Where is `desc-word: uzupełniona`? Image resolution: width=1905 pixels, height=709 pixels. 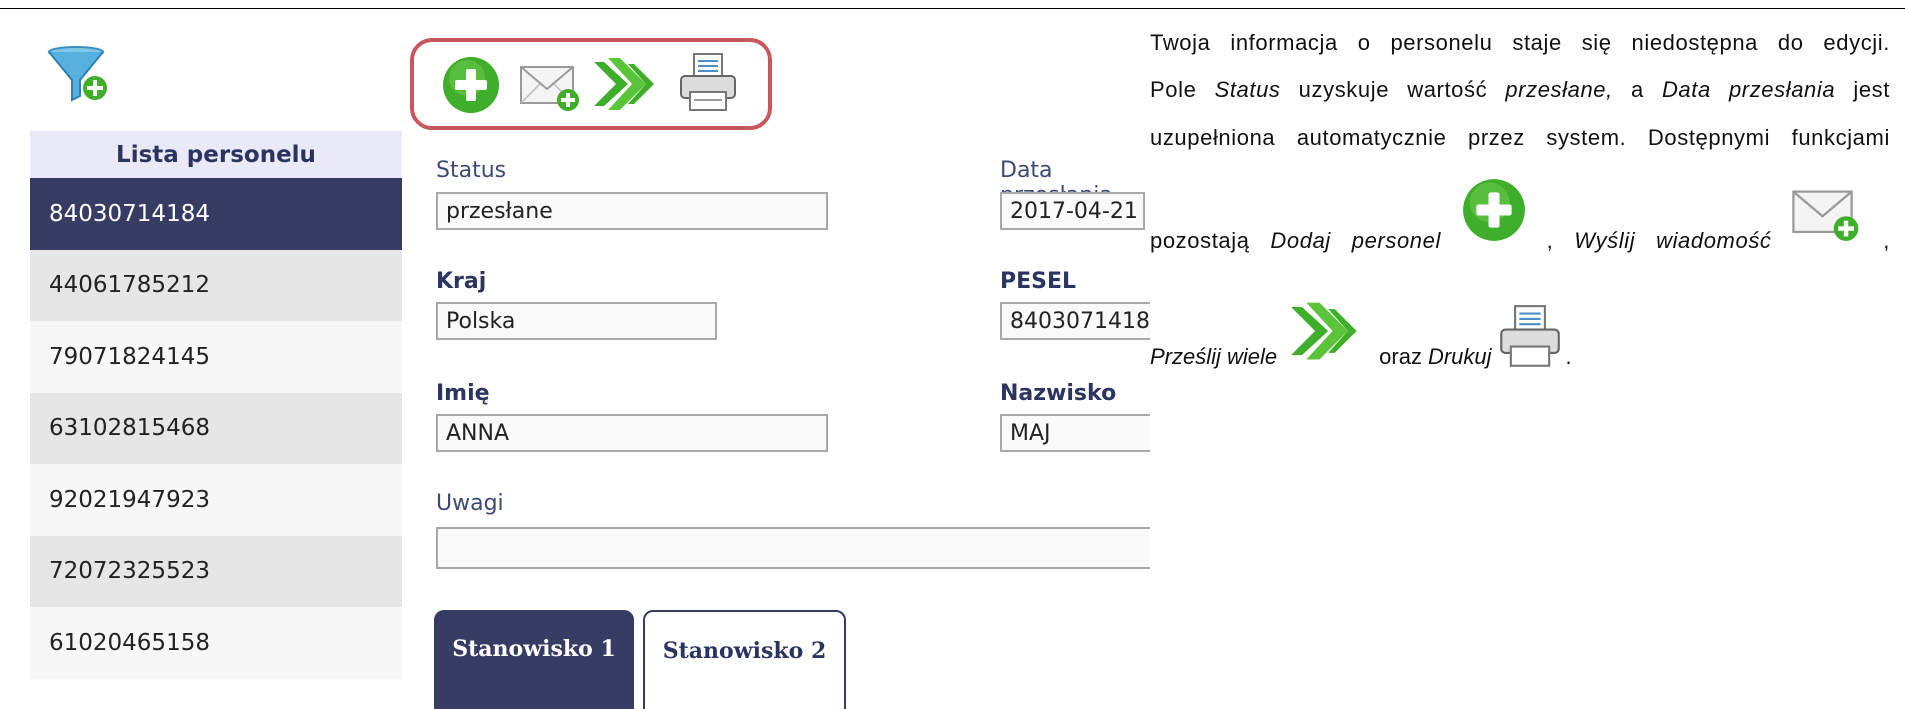 desc-word: uzupełniona is located at coordinates (1213, 137).